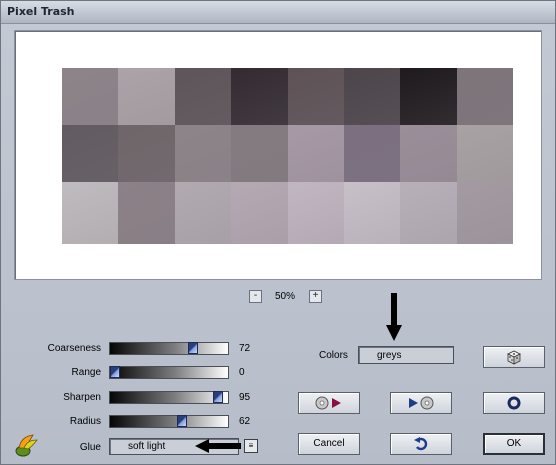 Image resolution: width=556 pixels, height=465 pixels. Describe the element at coordinates (245, 421) in the screenshot. I see `radius-value: 62` at that location.